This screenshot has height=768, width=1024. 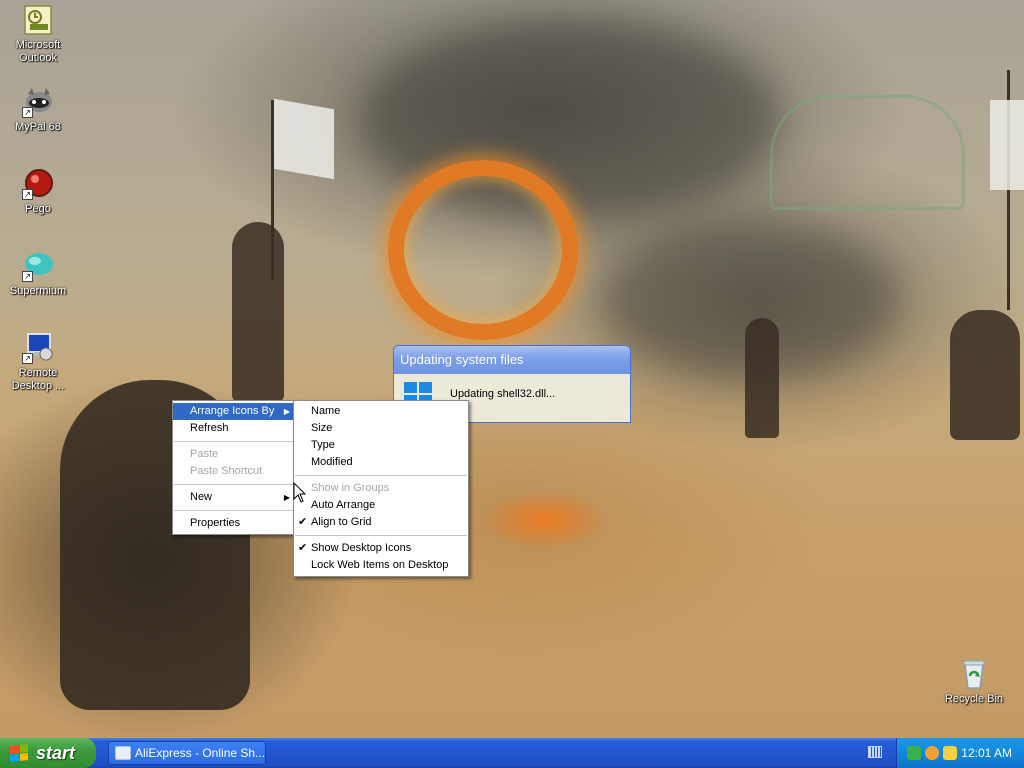 What do you see at coordinates (234, 428) in the screenshot?
I see `menu-item-refresh: Refresh` at bounding box center [234, 428].